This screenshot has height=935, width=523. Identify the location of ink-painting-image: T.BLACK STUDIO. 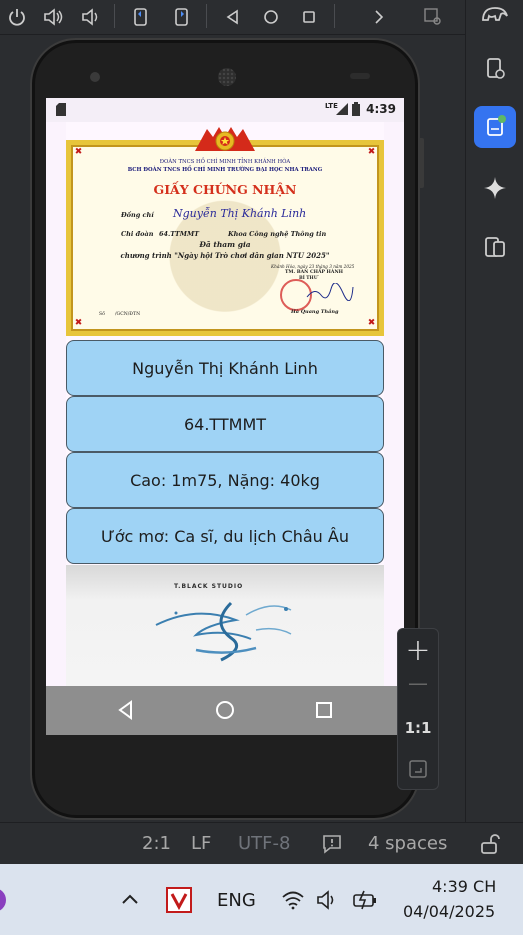
(225, 625).